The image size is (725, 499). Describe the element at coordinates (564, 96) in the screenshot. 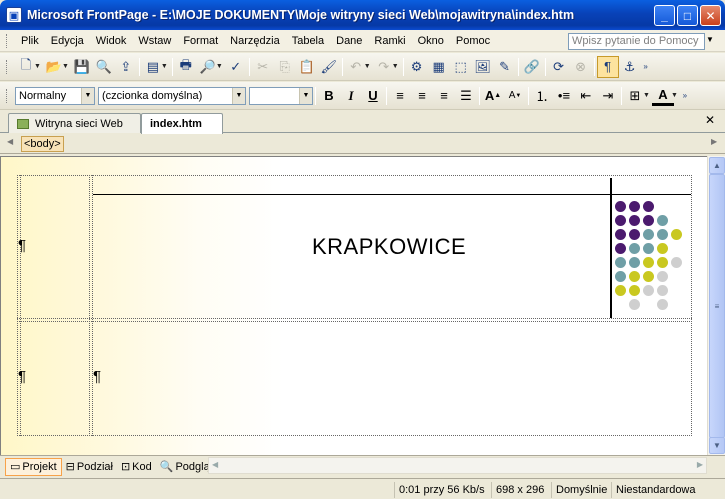

I see `bulleted-list-icon: •≡` at that location.